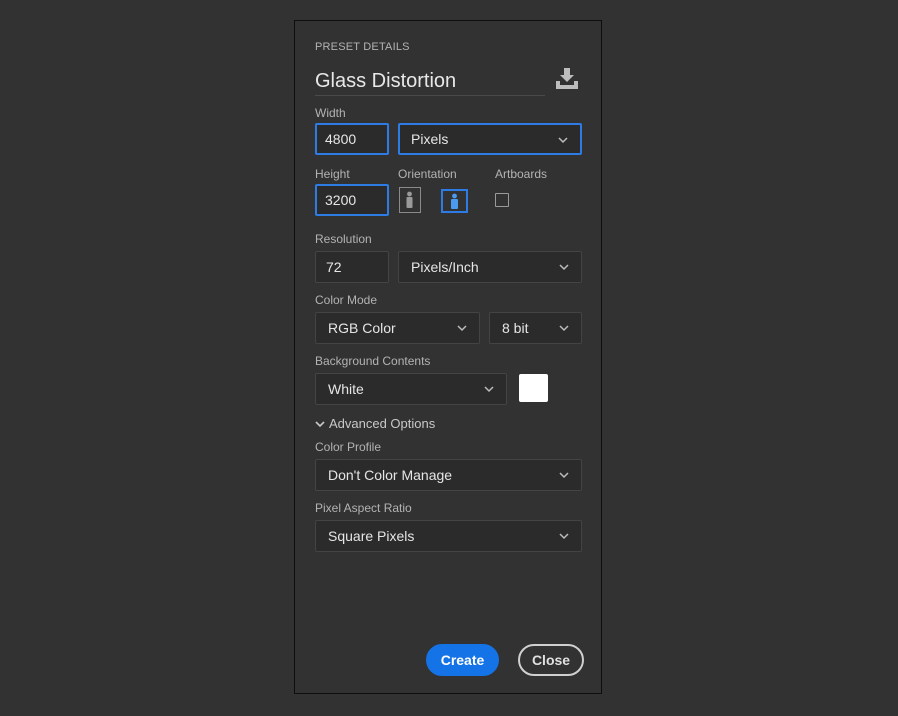  Describe the element at coordinates (430, 81) in the screenshot. I see `preset-name-input: Glass Distortion` at that location.